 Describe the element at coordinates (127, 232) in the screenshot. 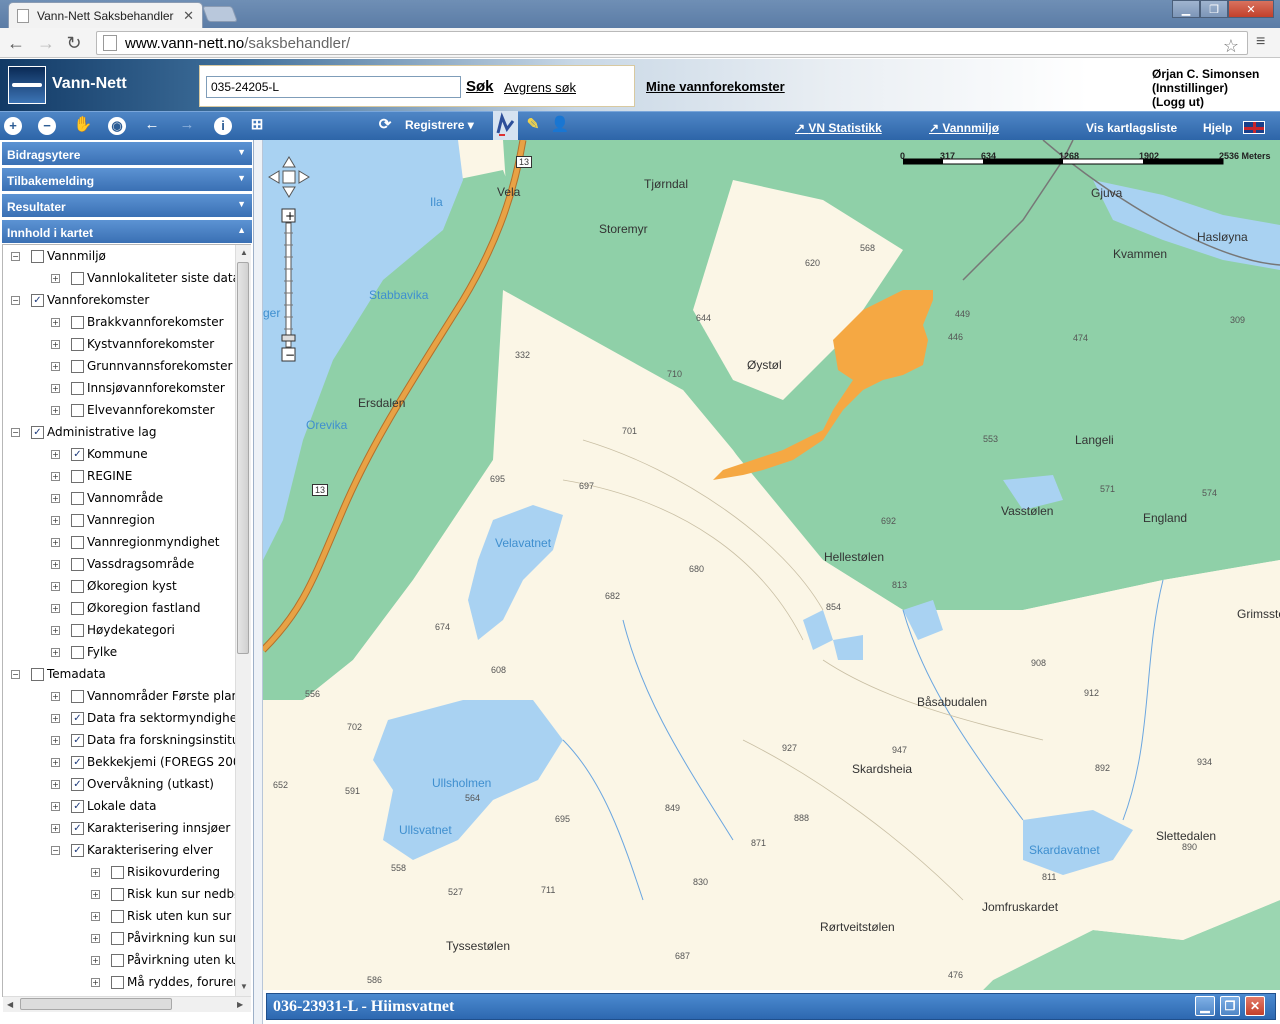

I see `accordion-innhold-i-kartet: Innhold i kartet ▲` at that location.